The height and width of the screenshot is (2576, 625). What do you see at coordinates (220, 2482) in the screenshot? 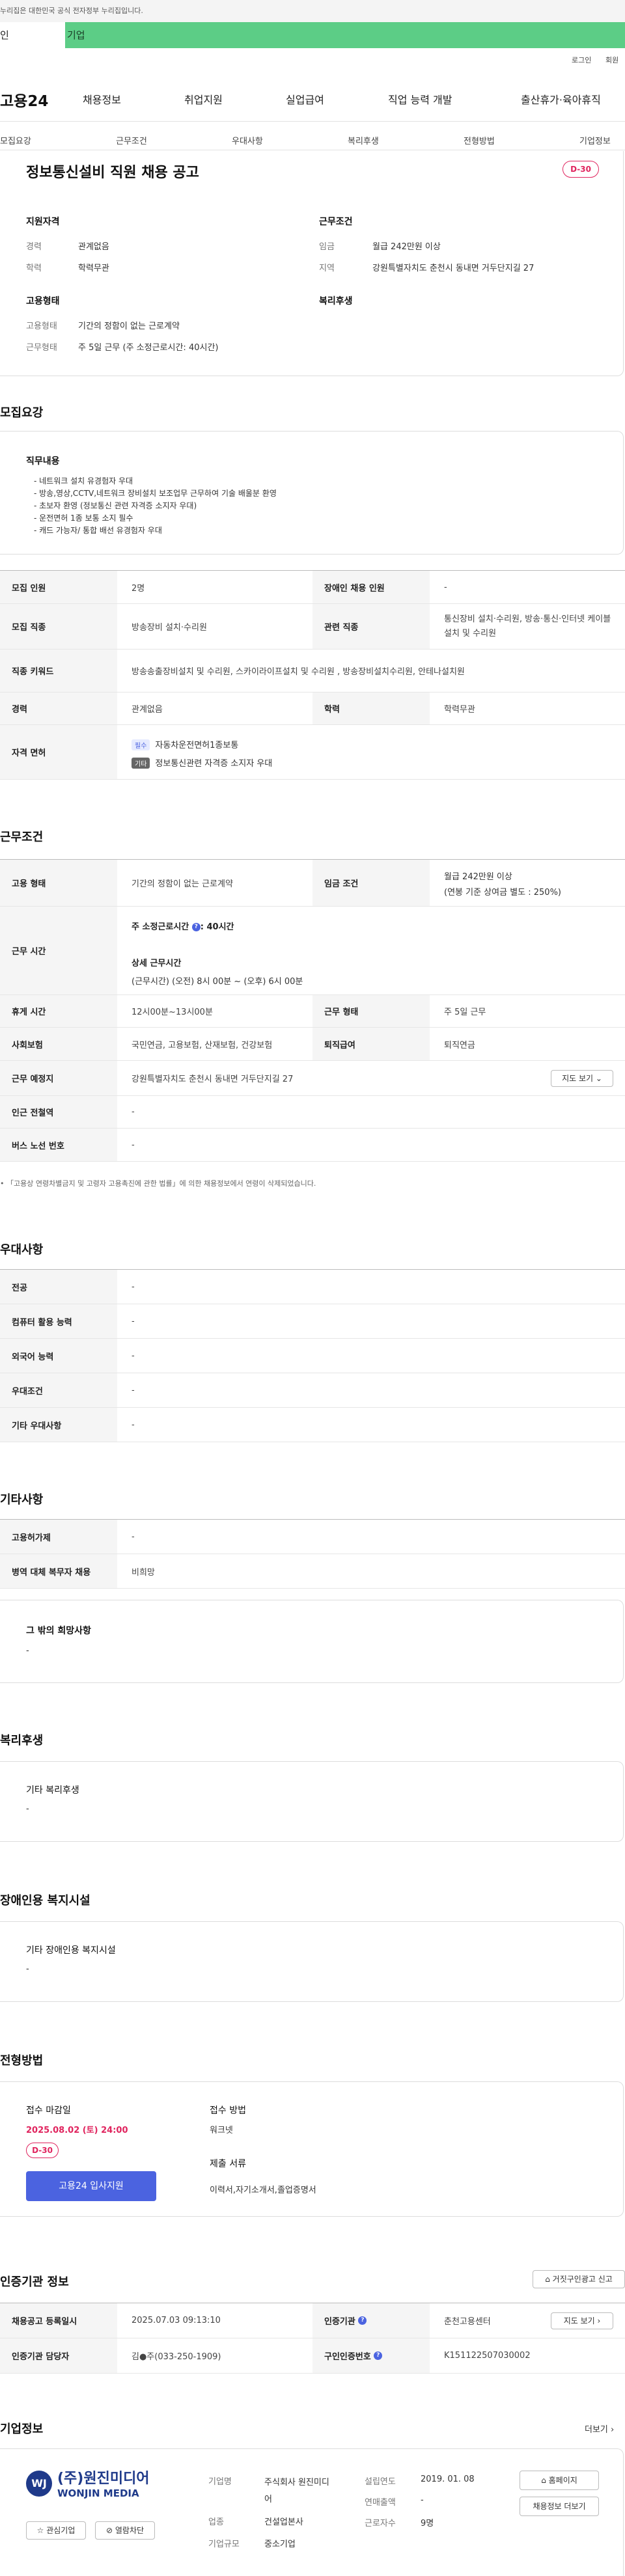
I see `name-label: 기업명` at bounding box center [220, 2482].